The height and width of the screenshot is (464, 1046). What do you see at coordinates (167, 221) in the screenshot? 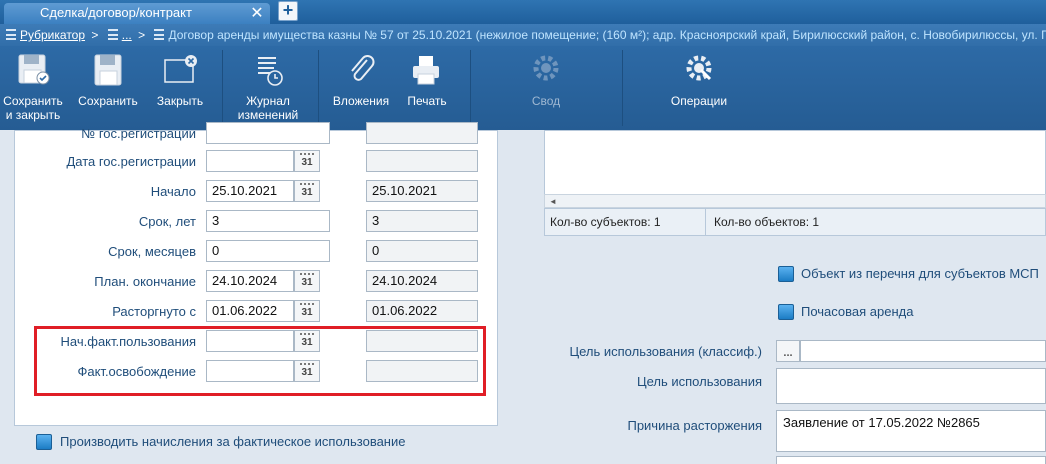
I see `term-years-label: Срок, лет` at bounding box center [167, 221].